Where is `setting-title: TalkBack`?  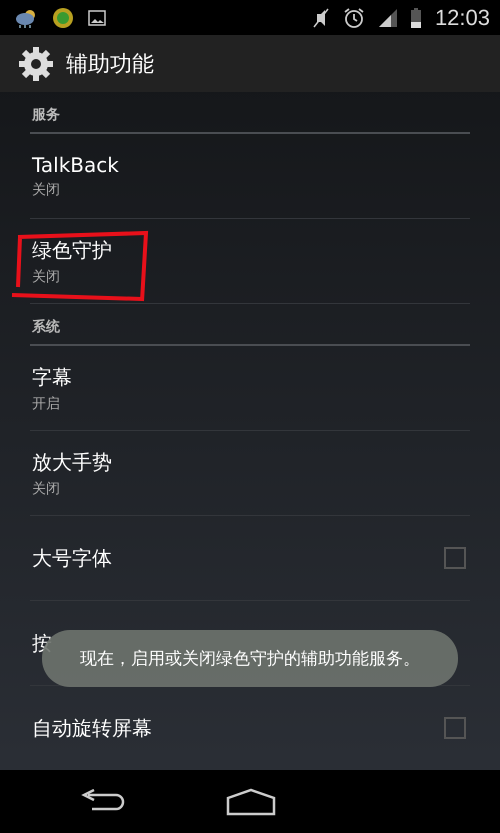 setting-title: TalkBack is located at coordinates (75, 165).